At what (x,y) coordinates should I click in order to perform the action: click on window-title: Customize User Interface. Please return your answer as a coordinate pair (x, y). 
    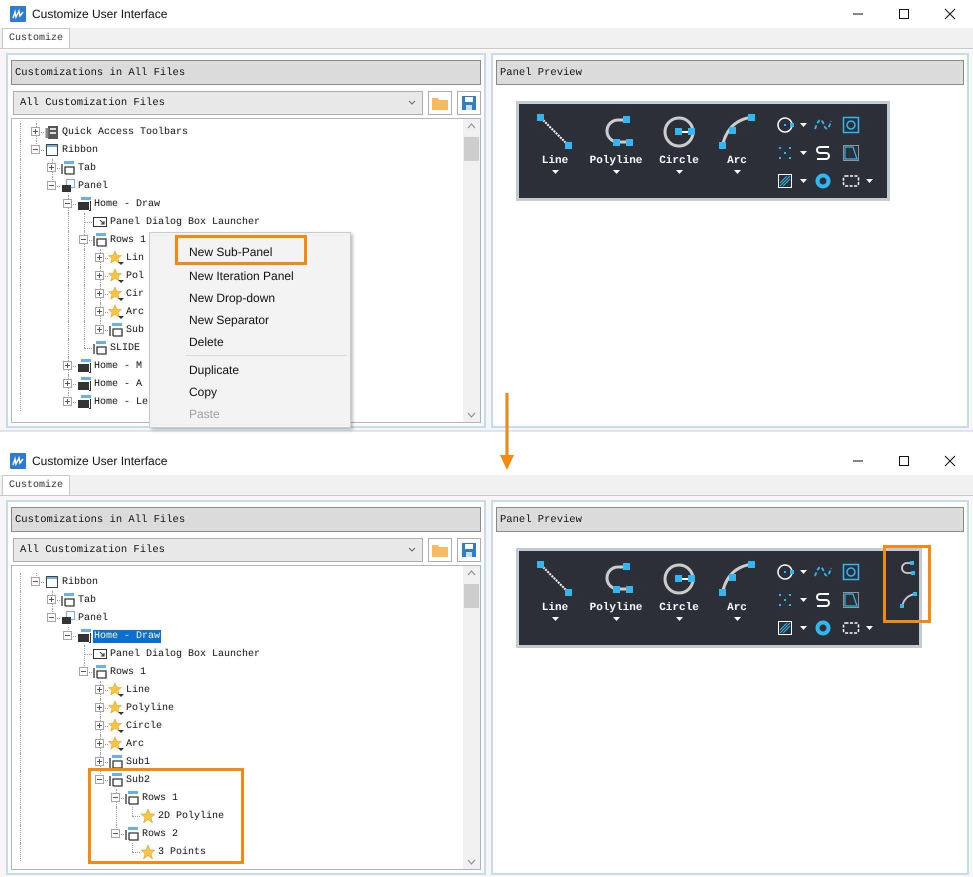
    Looking at the image, I should click on (100, 14).